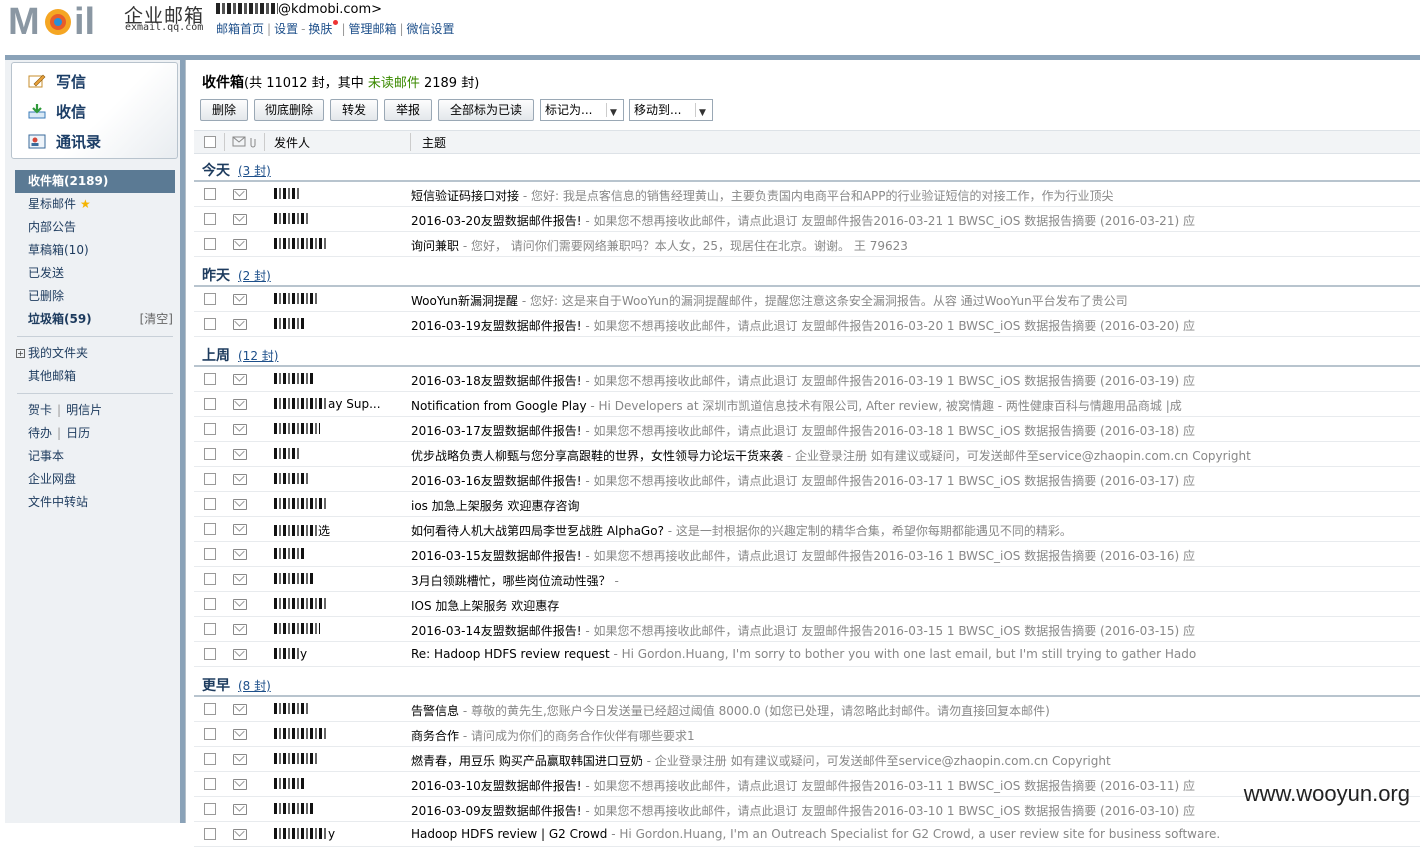  Describe the element at coordinates (95, 376) in the screenshot. I see `folder-other-mailboxes: 其他邮箱` at that location.